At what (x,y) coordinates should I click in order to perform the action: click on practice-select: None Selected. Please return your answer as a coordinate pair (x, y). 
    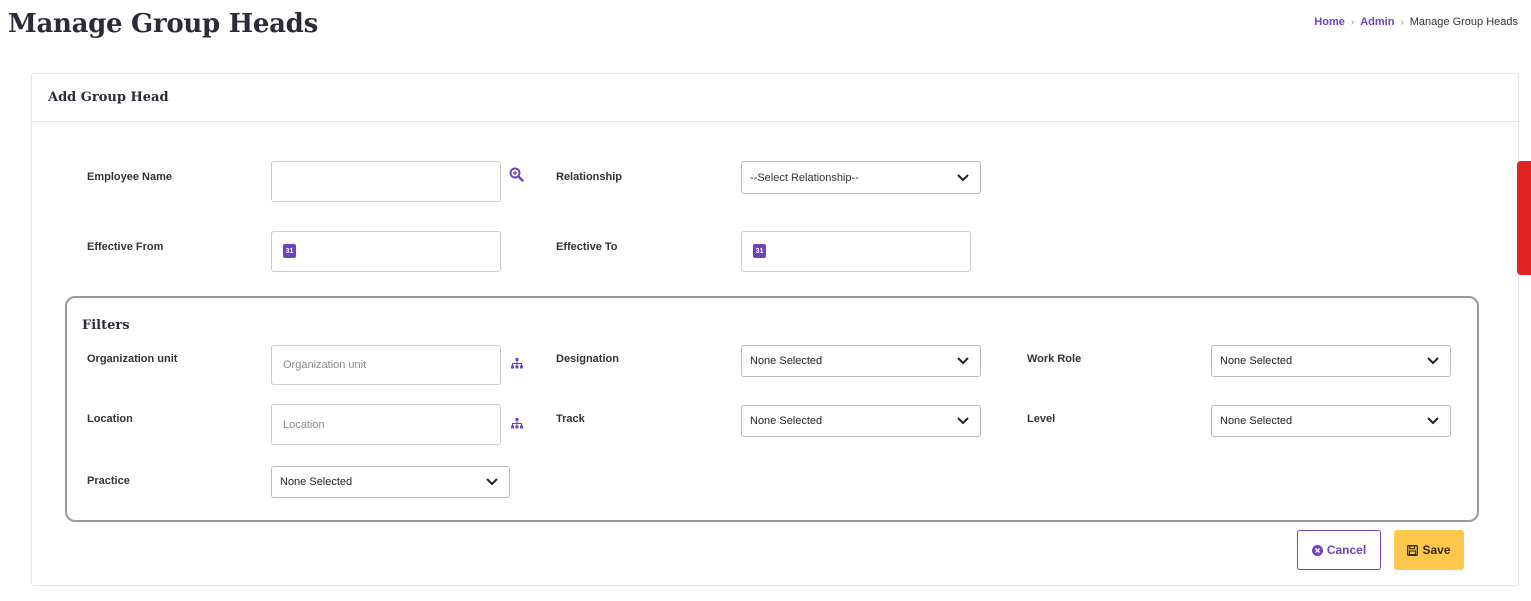
    Looking at the image, I should click on (390, 482).